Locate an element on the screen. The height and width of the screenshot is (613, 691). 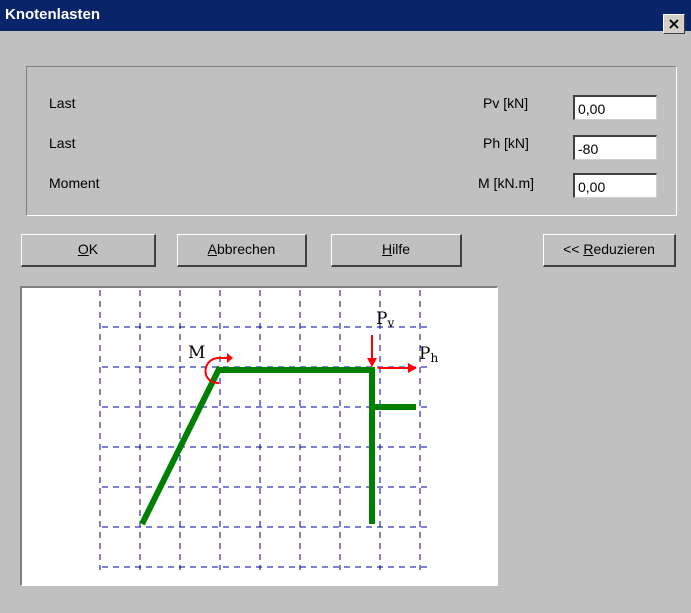
help-button: Hilfe is located at coordinates (396, 250).